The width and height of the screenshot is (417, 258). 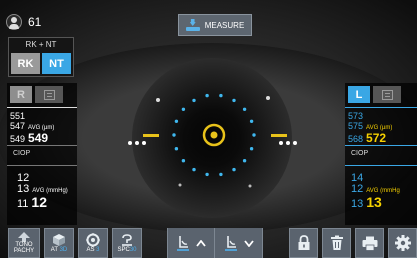 What do you see at coordinates (18, 116) in the screenshot?
I see `reading: 551` at bounding box center [18, 116].